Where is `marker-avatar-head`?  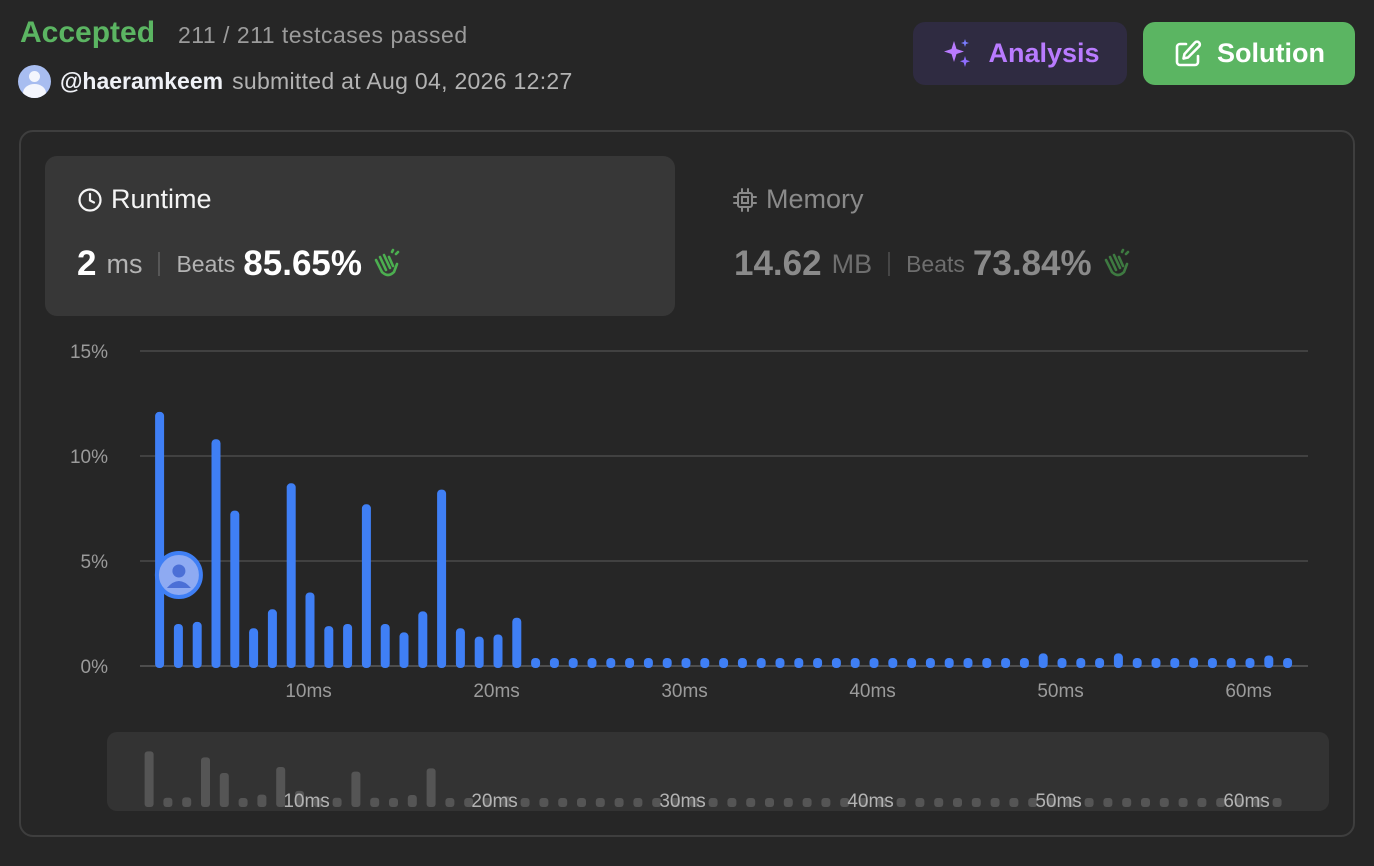 marker-avatar-head is located at coordinates (179, 571).